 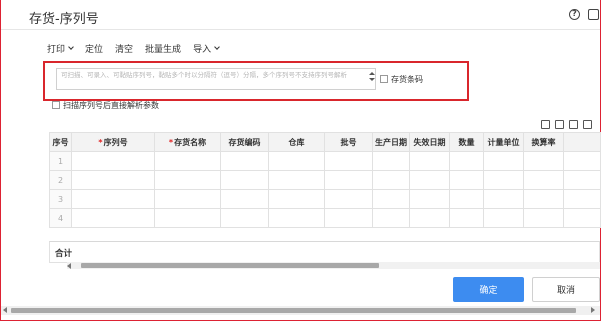 I want to click on arrow-up-icon, so click(x=371, y=73).